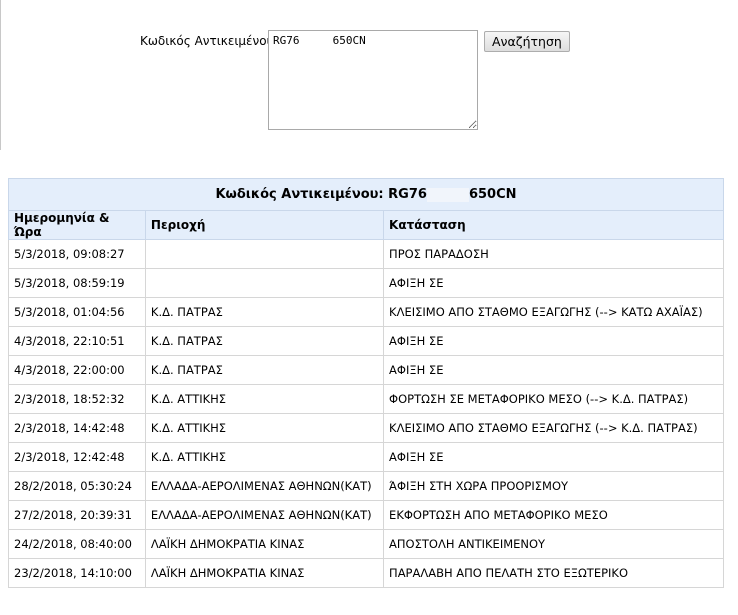 This screenshot has height=615, width=738. Describe the element at coordinates (77, 486) in the screenshot. I see `cell-date: 28/2/2018, 05:30:24` at that location.